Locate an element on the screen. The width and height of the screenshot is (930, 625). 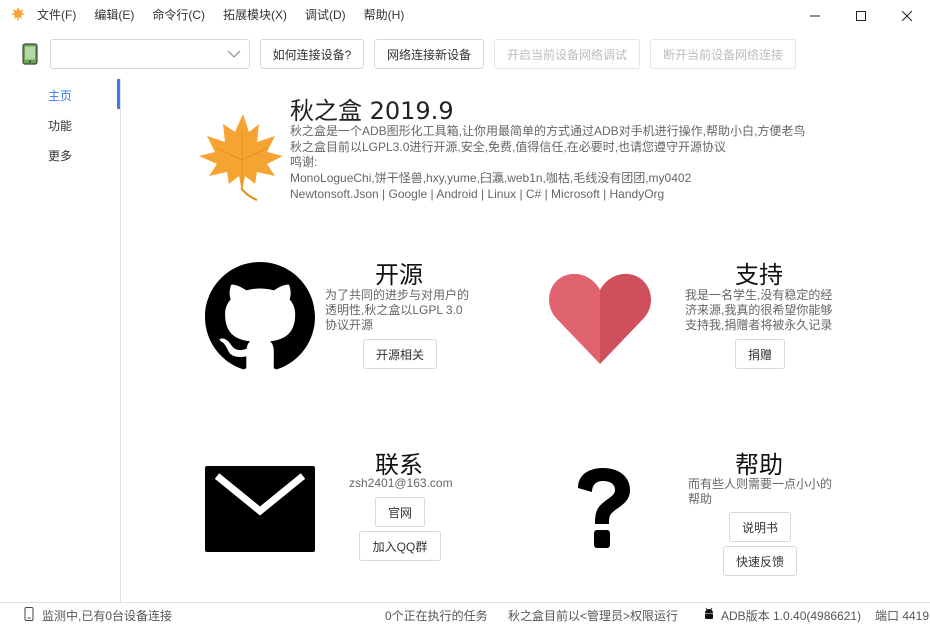
nav-item-features: 功能 is located at coordinates (60, 125).